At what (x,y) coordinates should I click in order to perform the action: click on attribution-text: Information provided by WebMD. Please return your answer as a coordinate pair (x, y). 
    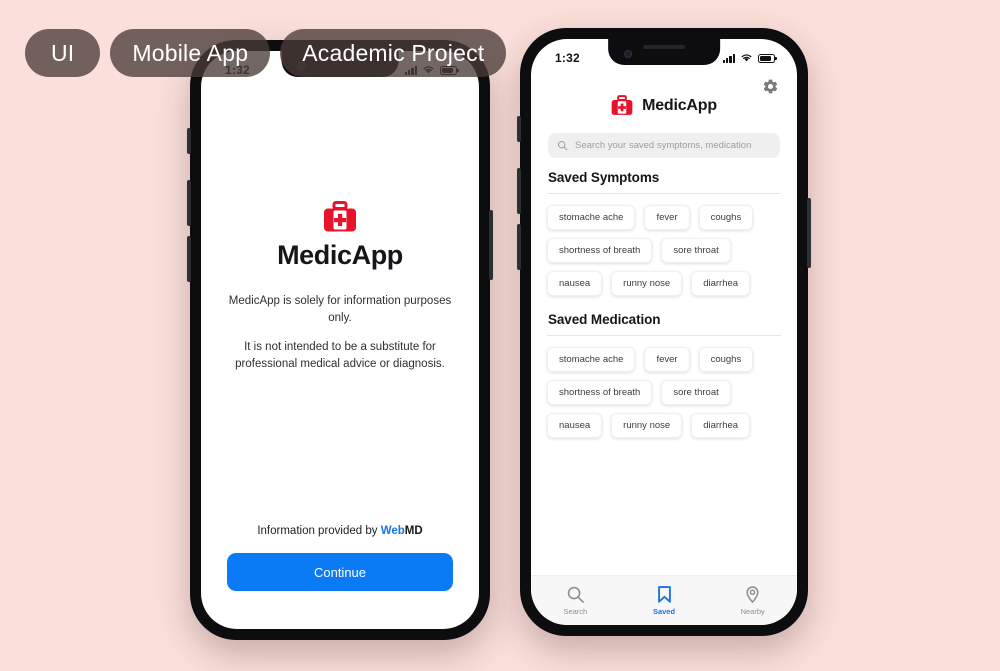
    Looking at the image, I should click on (340, 531).